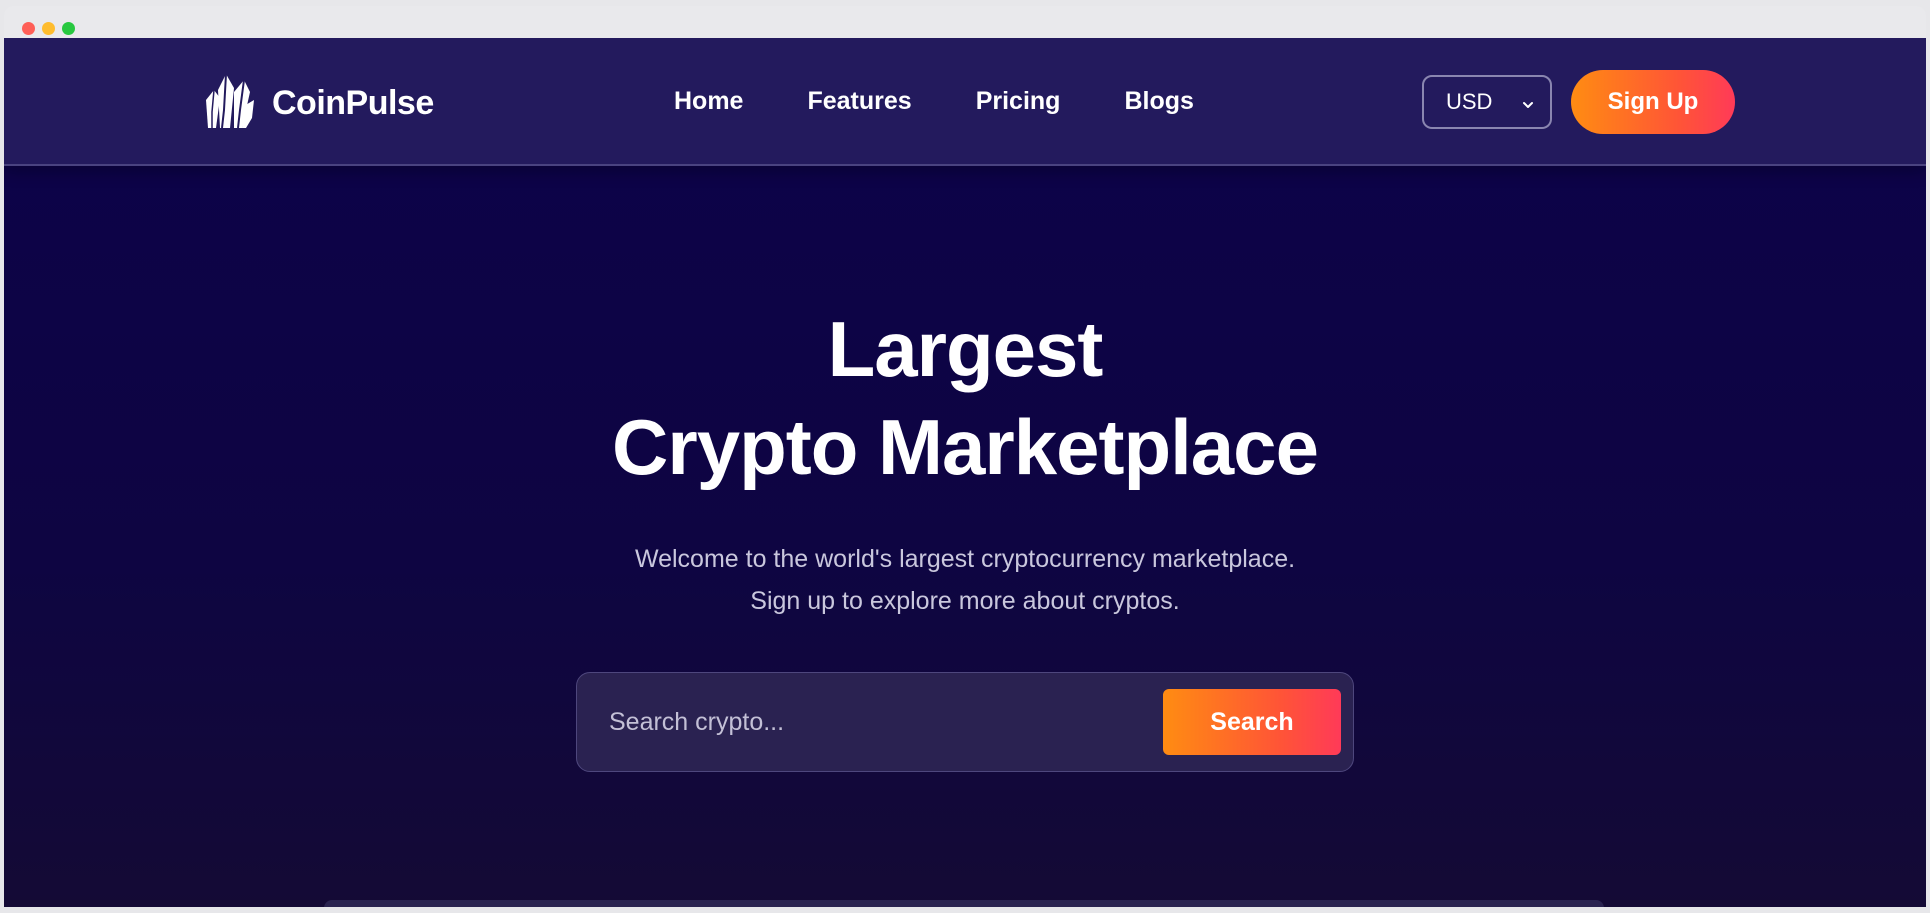 The width and height of the screenshot is (1930, 913). Describe the element at coordinates (353, 102) in the screenshot. I see `brand-name: CoinPulse` at that location.